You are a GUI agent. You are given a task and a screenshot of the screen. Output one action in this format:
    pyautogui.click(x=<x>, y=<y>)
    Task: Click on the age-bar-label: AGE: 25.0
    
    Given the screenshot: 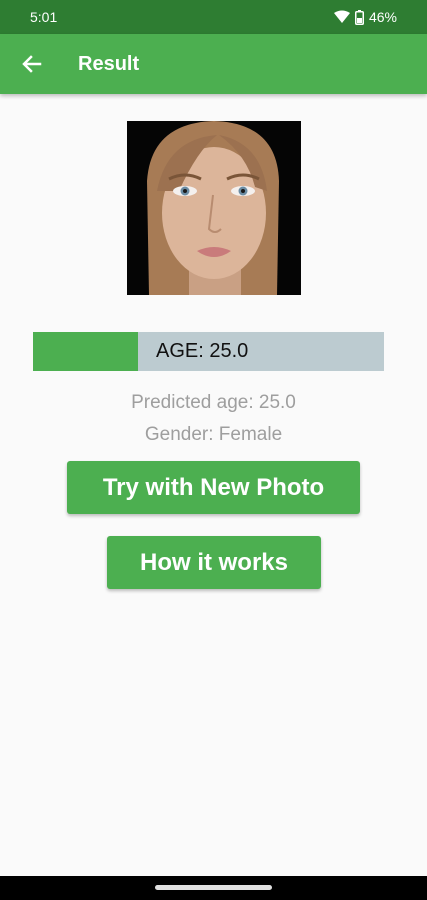 What is the action you would take?
    pyautogui.click(x=202, y=351)
    